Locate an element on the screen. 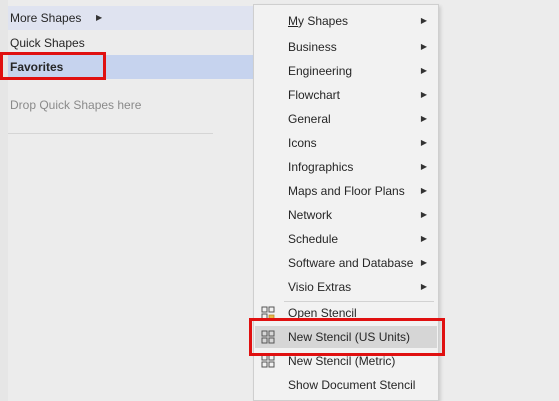 This screenshot has width=559, height=401. menu-item-label: Icons is located at coordinates (302, 143).